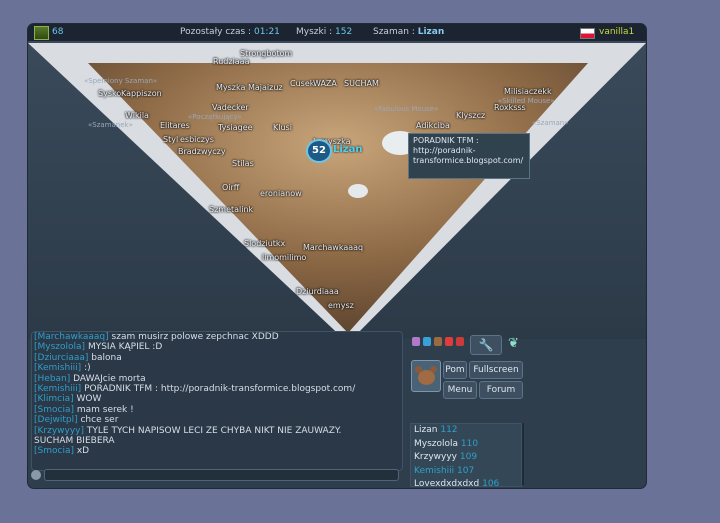  Describe the element at coordinates (36, 475) in the screenshot. I see `globe-icon` at that location.